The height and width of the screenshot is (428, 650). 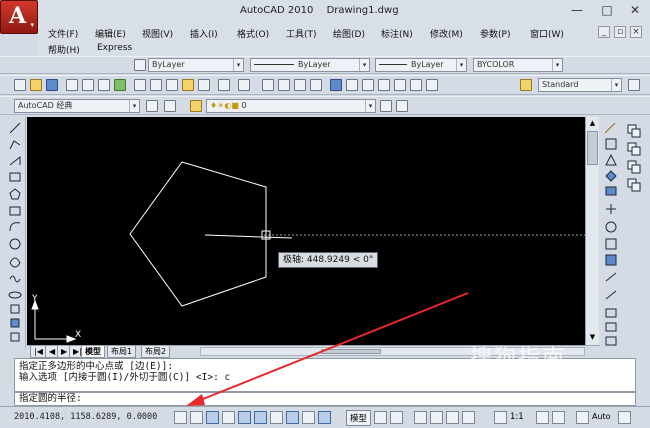 What do you see at coordinates (468, 417) in the screenshot?
I see `showmotion-icon` at bounding box center [468, 417].